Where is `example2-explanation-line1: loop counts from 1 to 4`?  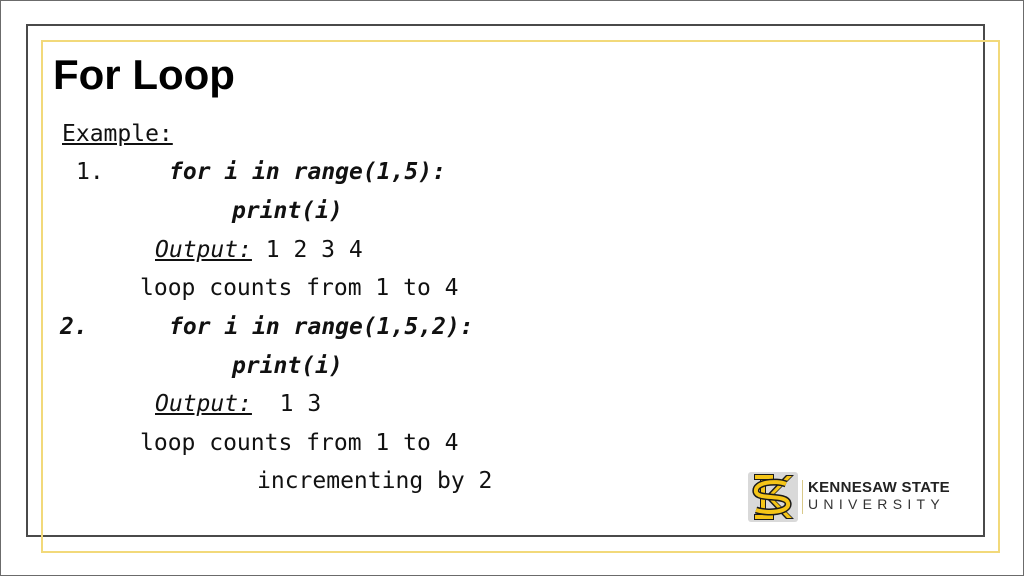 example2-explanation-line1: loop counts from 1 to 4 is located at coordinates (299, 443).